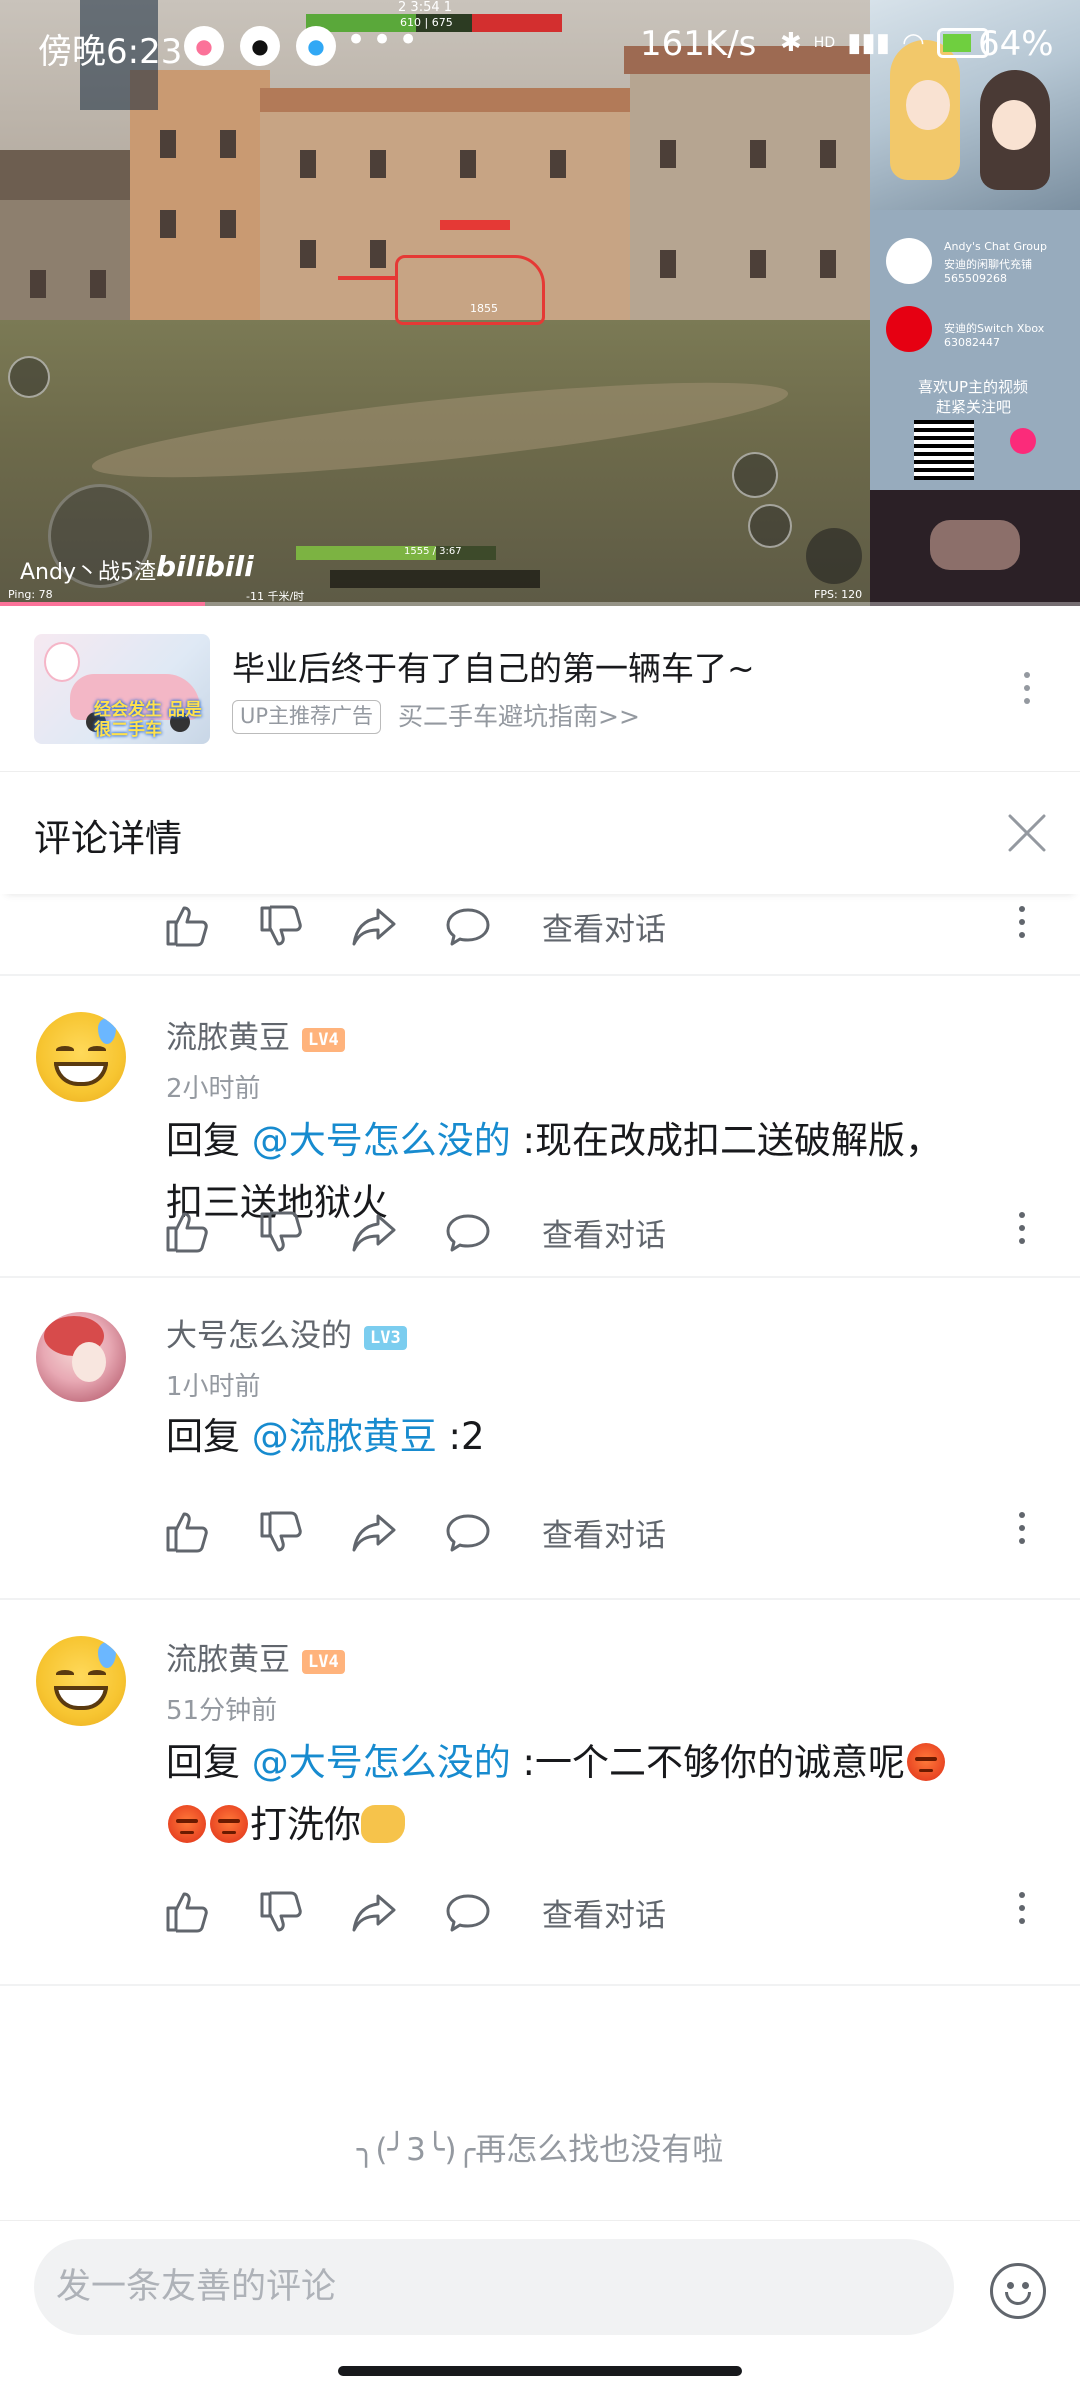 The height and width of the screenshot is (2400, 1080). What do you see at coordinates (213, 1387) in the screenshot?
I see `comment-time: 1小时前` at bounding box center [213, 1387].